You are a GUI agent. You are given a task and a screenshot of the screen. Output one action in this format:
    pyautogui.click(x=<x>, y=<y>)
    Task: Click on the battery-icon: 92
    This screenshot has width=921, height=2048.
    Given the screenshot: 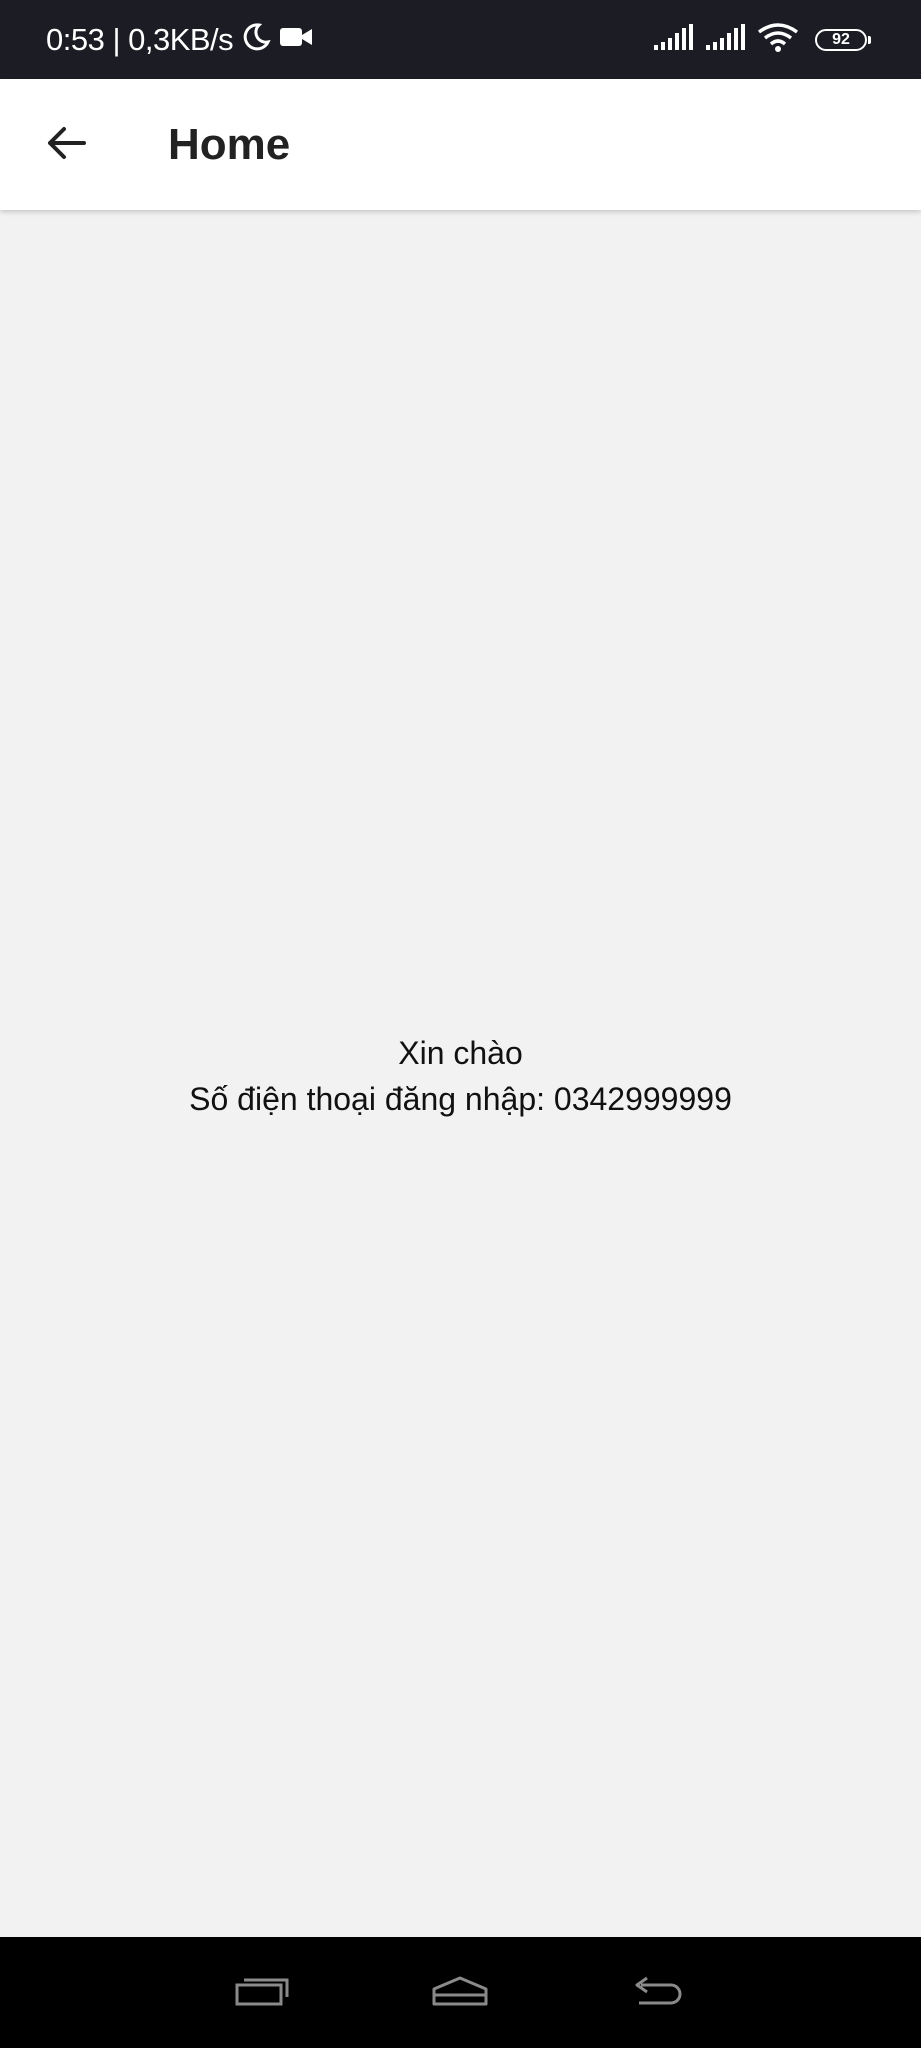 What is the action you would take?
    pyautogui.click(x=843, y=39)
    